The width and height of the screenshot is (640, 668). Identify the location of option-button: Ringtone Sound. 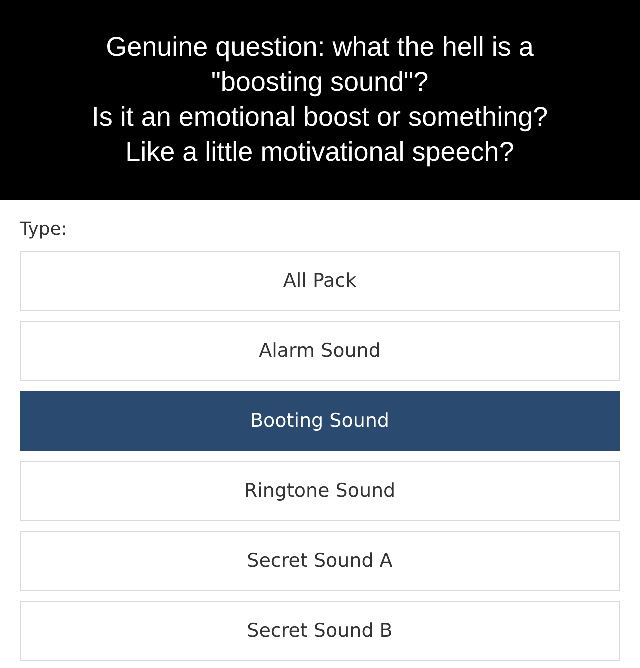
(320, 491).